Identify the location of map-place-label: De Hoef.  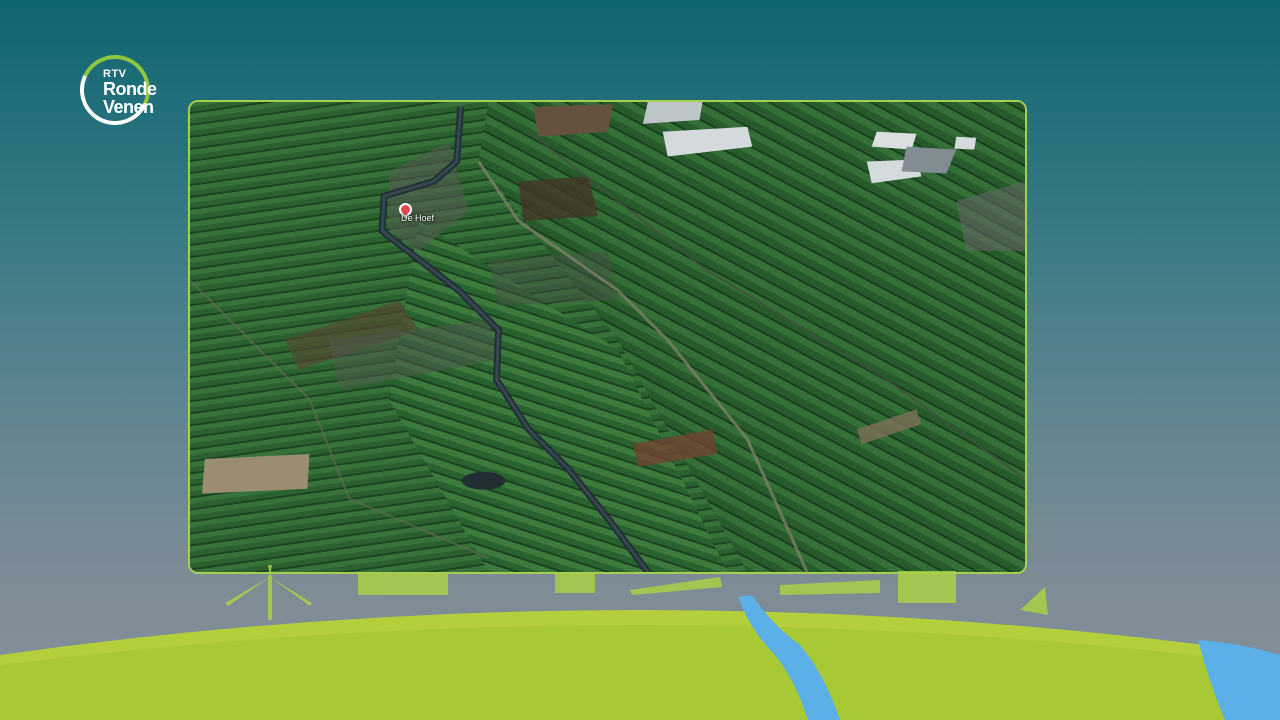
(418, 218).